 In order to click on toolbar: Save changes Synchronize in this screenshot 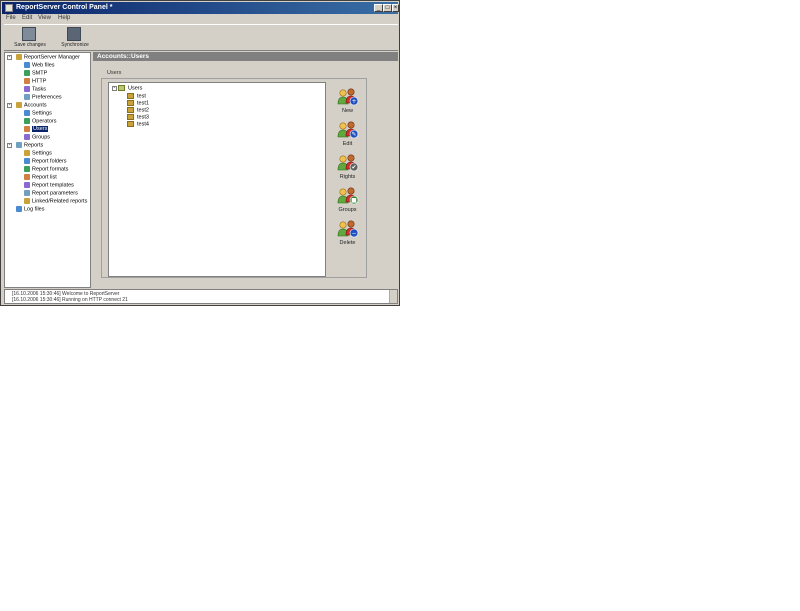, I will do `click(201, 37)`.